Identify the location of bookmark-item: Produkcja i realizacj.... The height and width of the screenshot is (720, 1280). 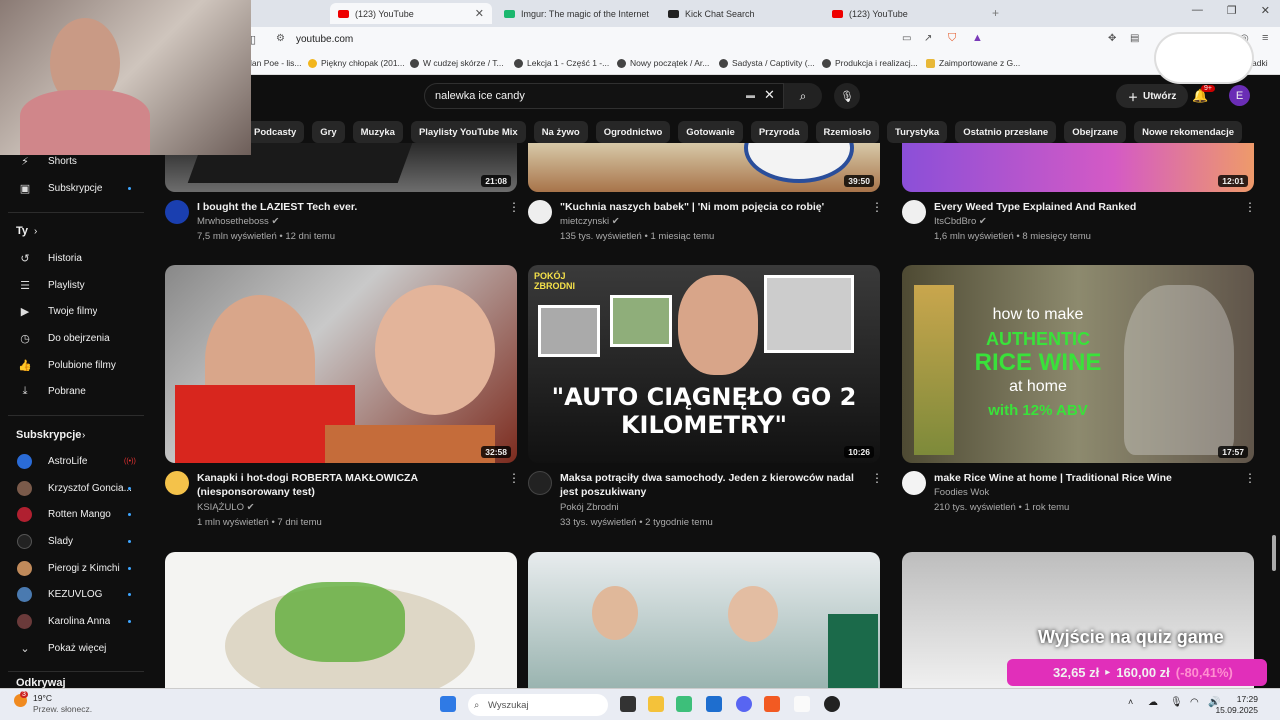
(870, 63).